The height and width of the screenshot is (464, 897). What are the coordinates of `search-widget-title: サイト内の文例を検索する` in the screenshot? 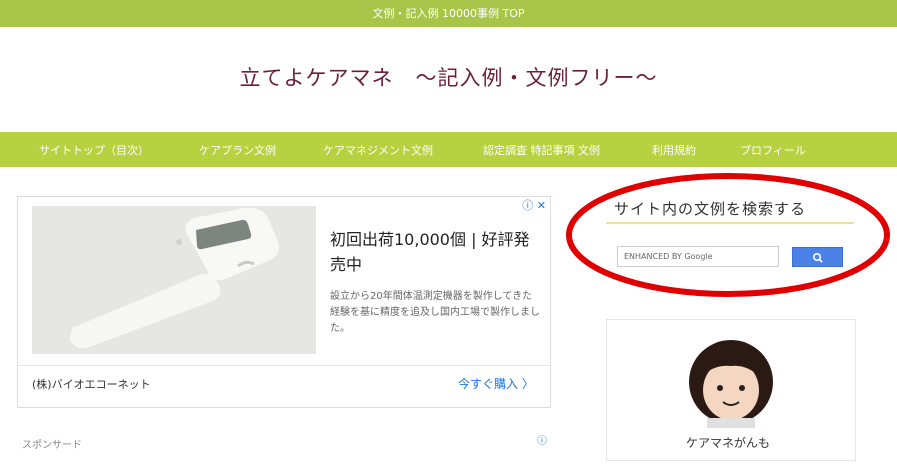 It's located at (710, 209).